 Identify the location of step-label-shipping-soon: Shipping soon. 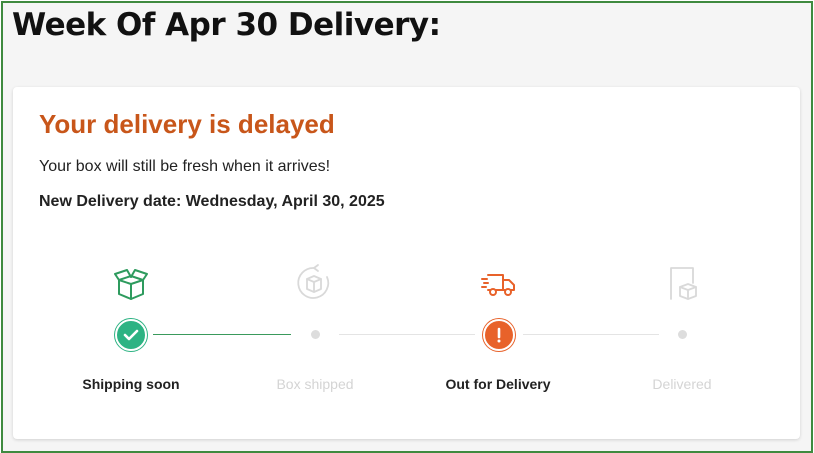
(131, 384).